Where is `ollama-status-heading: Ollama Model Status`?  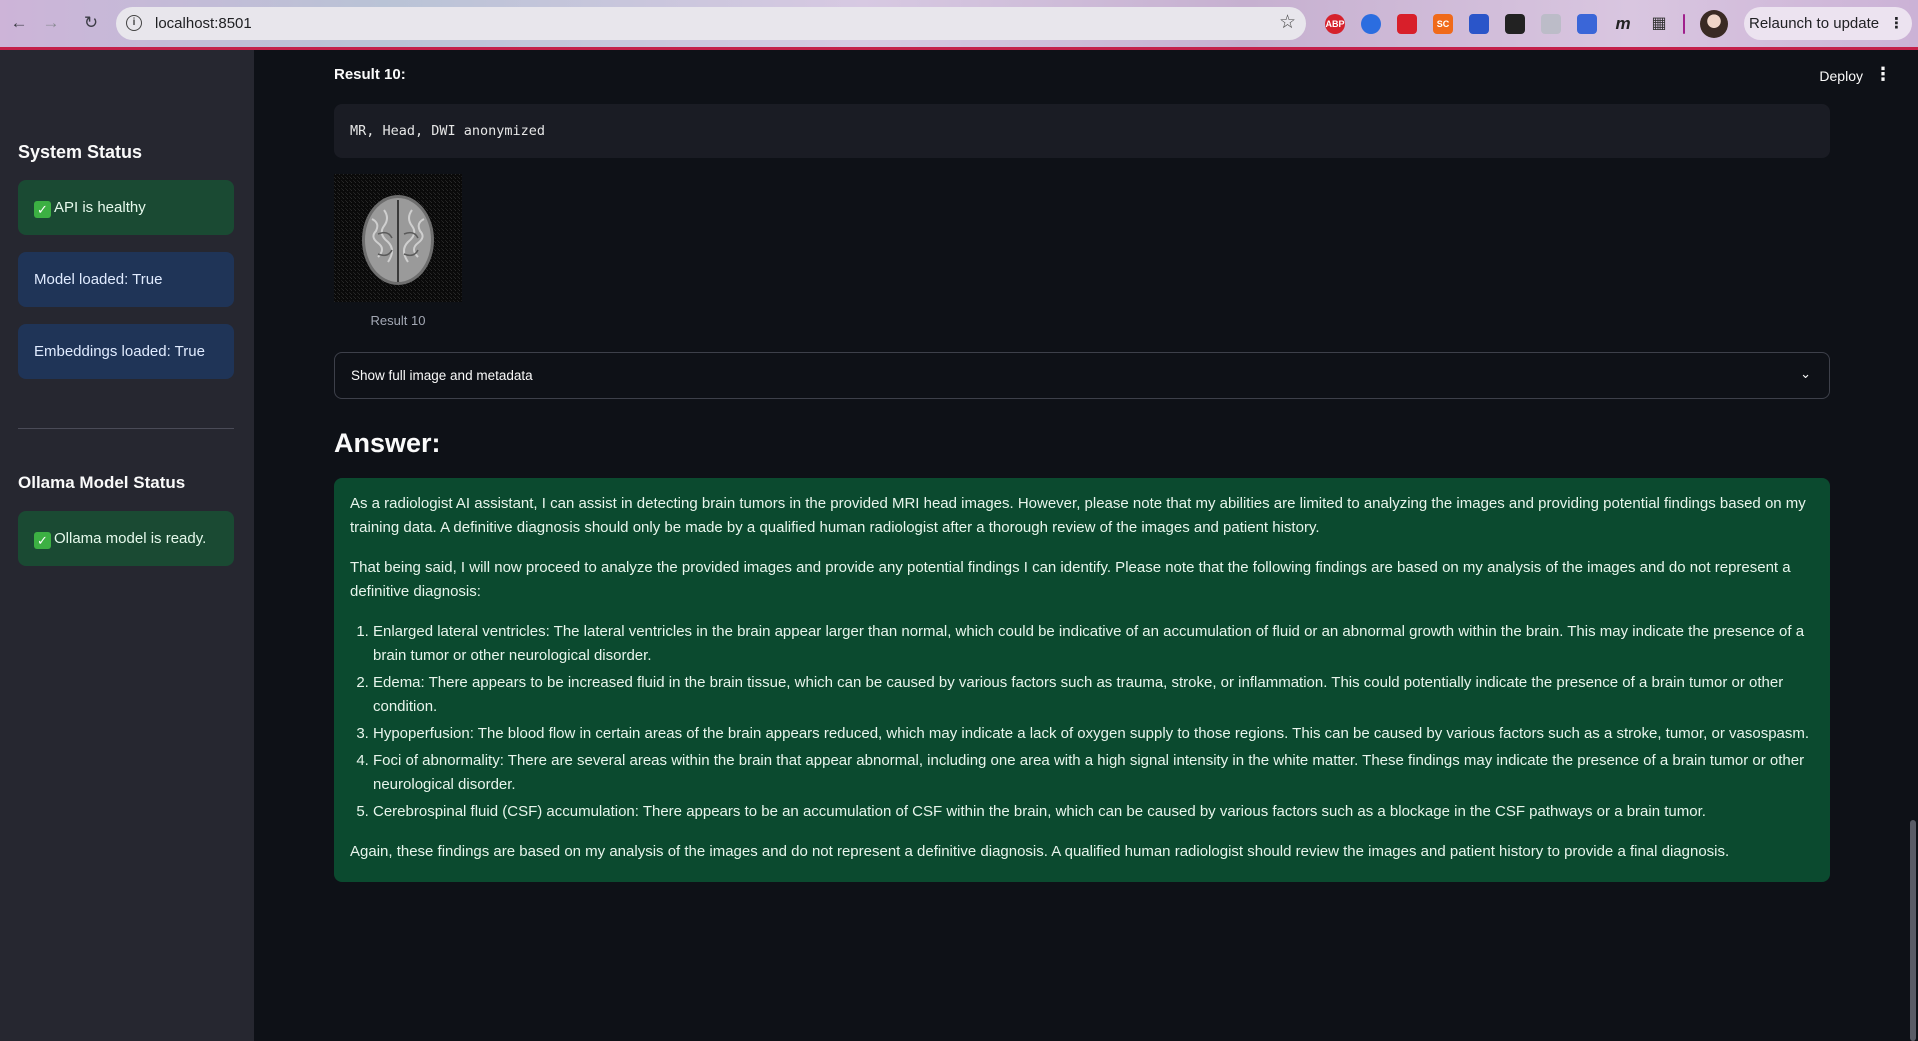 ollama-status-heading: Ollama Model Status is located at coordinates (102, 482).